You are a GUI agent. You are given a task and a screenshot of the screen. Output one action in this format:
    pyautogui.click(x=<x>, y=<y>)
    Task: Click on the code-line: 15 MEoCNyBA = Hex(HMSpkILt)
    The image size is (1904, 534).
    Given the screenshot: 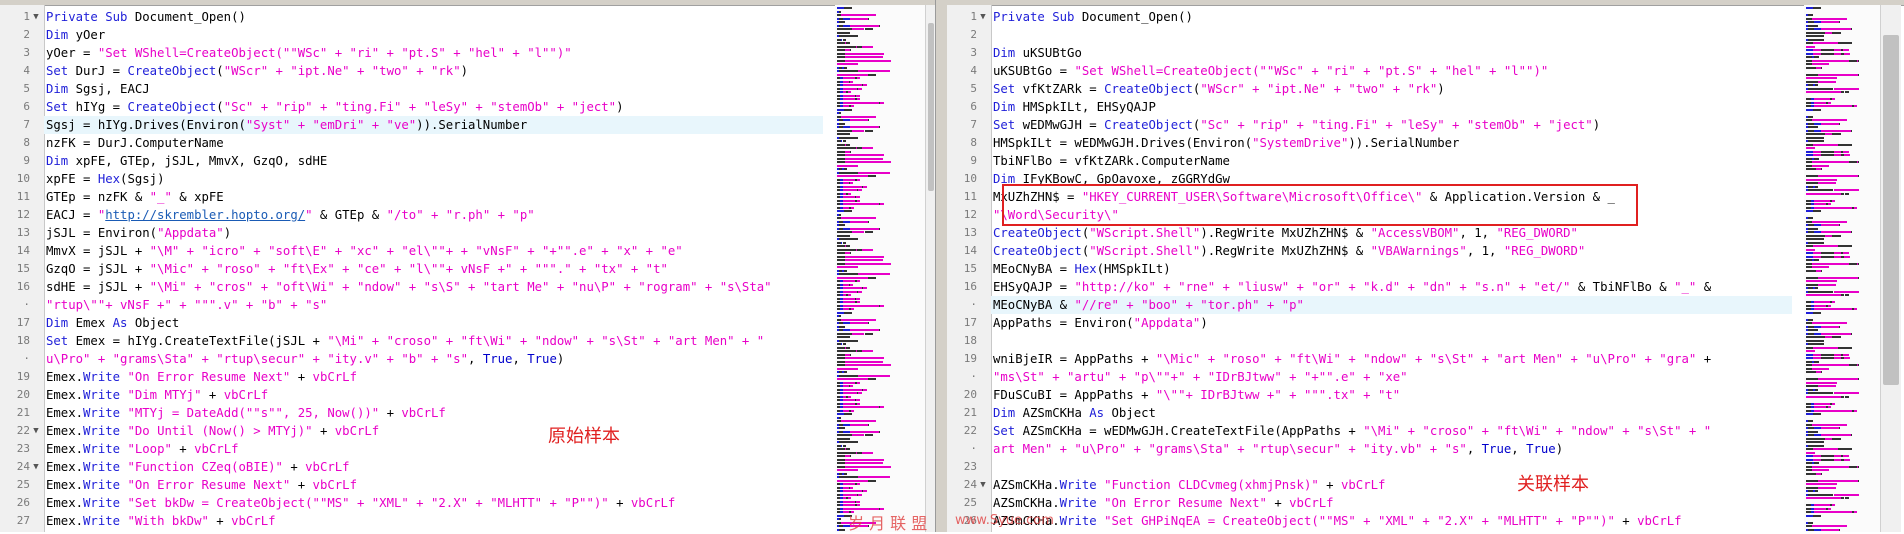 What is the action you would take?
    pyautogui.click(x=1378, y=269)
    